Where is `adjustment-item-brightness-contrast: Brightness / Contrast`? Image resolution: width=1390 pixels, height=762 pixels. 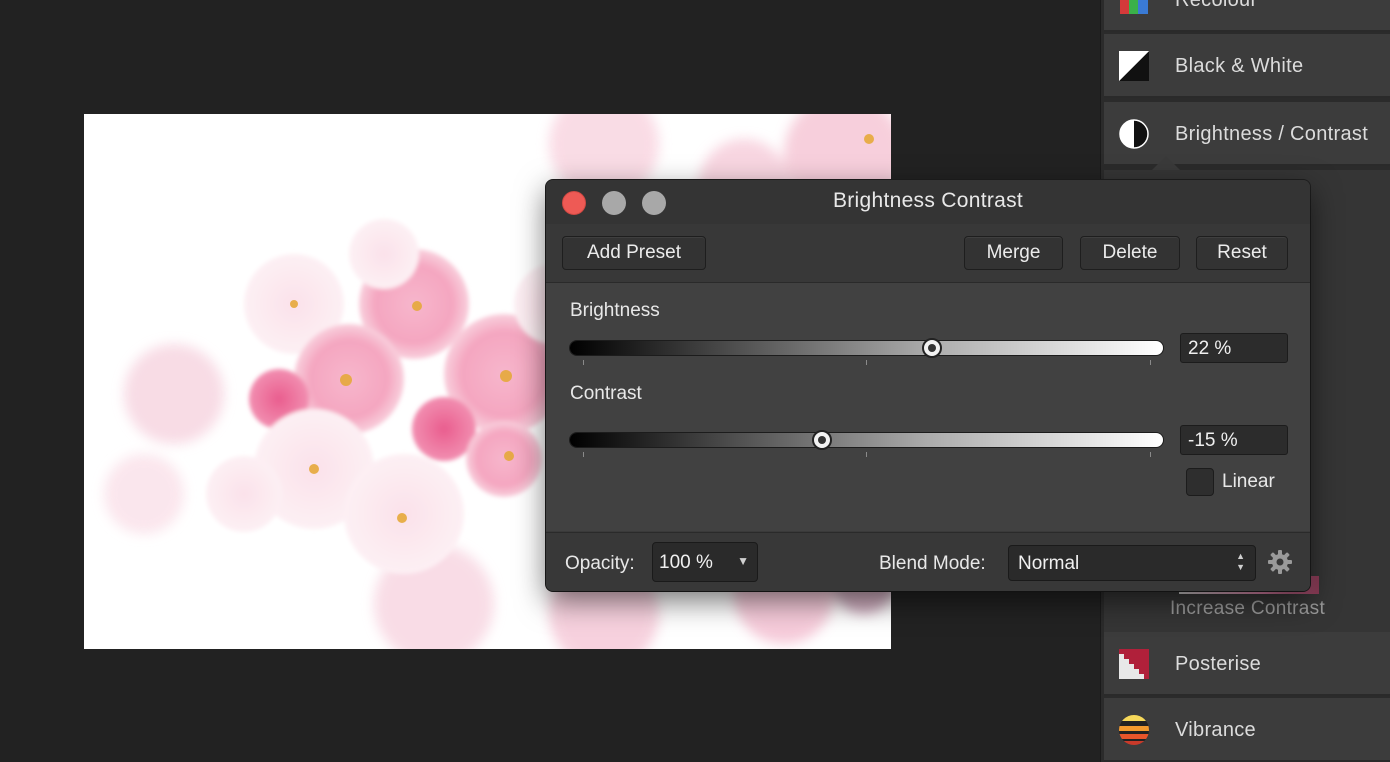 adjustment-item-brightness-contrast: Brightness / Contrast is located at coordinates (1247, 134).